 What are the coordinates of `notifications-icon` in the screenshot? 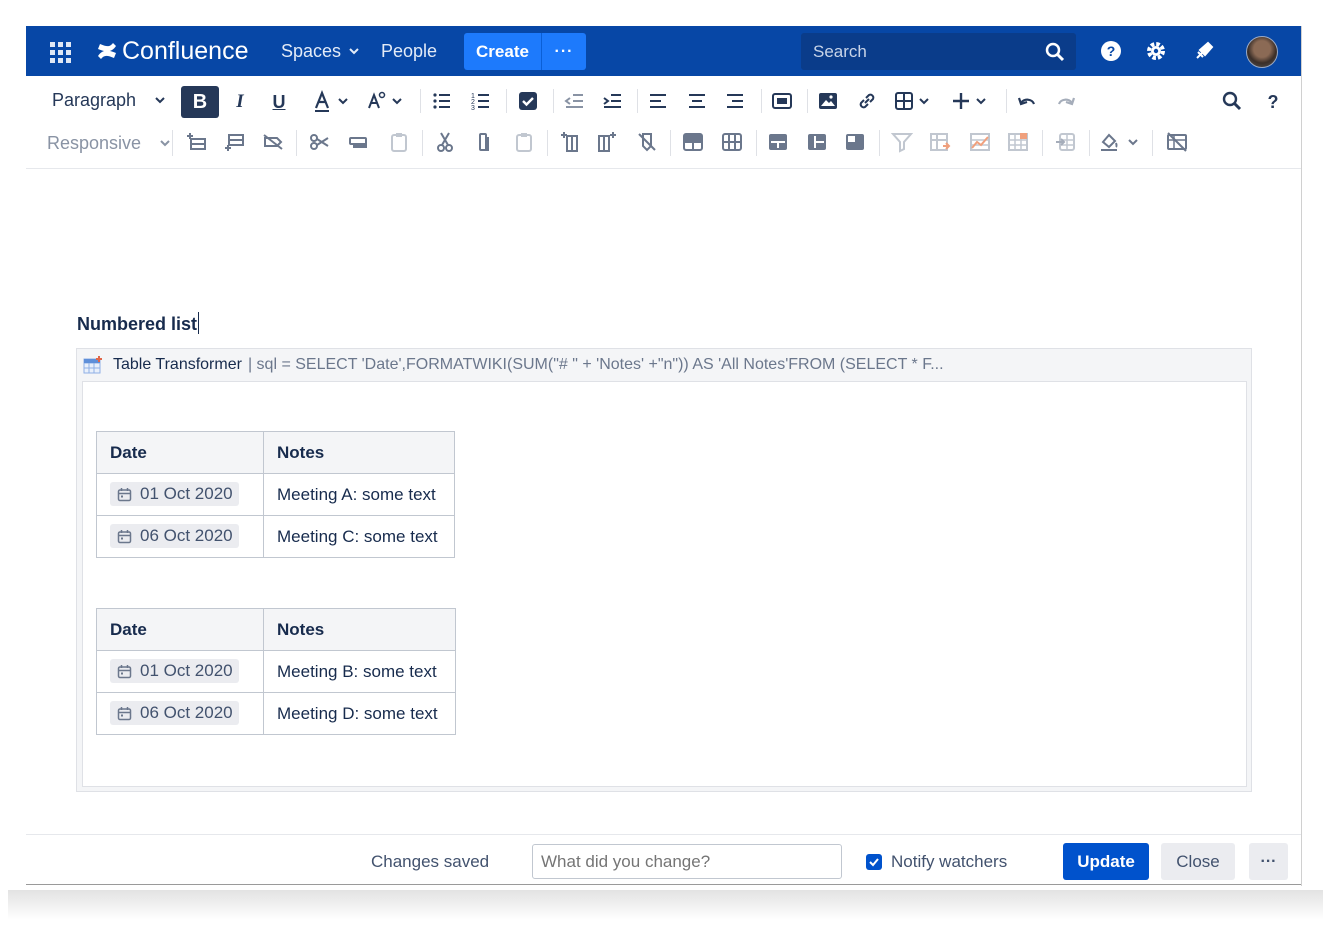 It's located at (1204, 51).